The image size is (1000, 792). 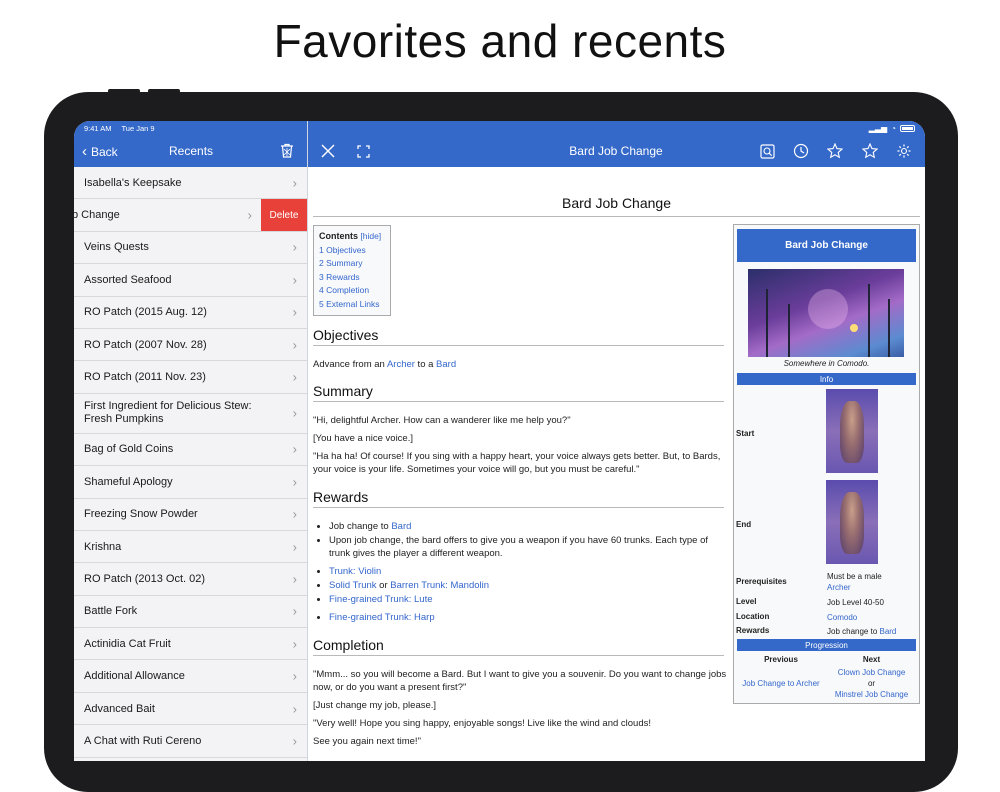 I want to click on star-icon, so click(x=835, y=151).